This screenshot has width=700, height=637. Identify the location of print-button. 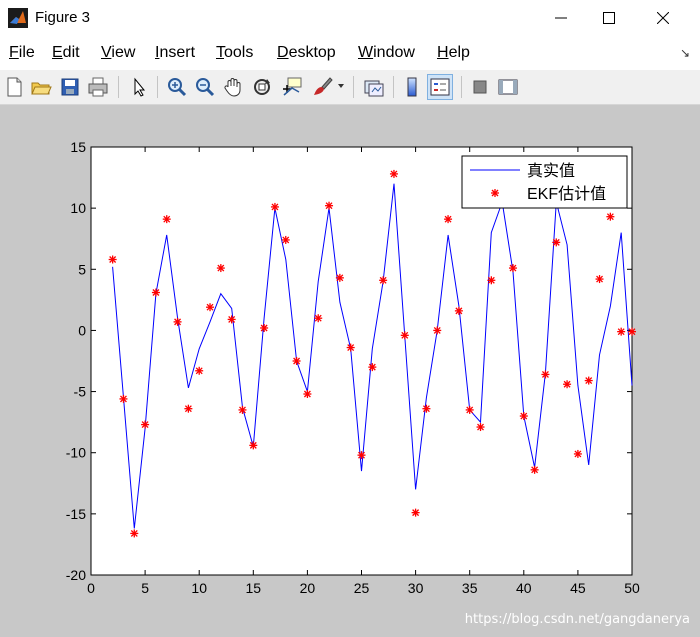
(98, 87).